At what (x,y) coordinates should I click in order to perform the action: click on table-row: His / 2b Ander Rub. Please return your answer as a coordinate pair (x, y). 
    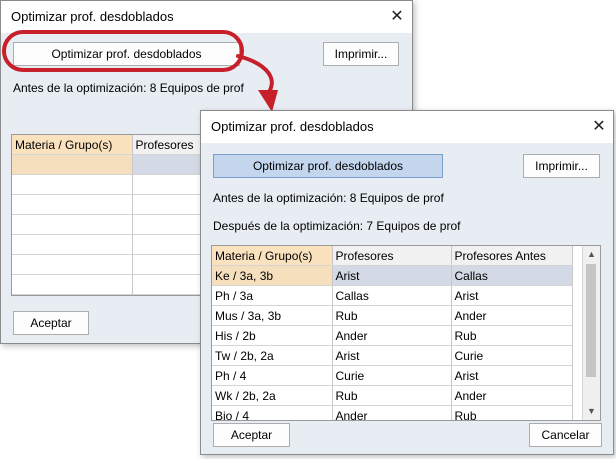
    Looking at the image, I should click on (392, 335).